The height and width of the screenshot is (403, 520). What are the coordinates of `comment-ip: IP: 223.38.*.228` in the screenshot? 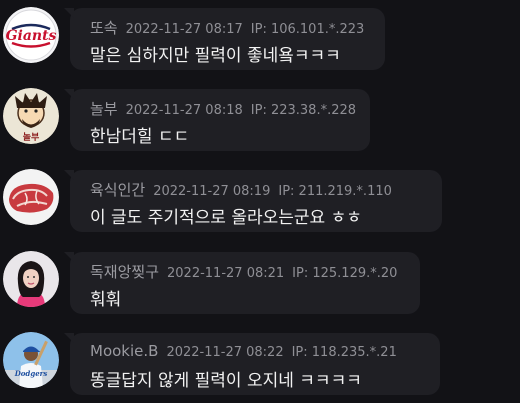 It's located at (303, 110).